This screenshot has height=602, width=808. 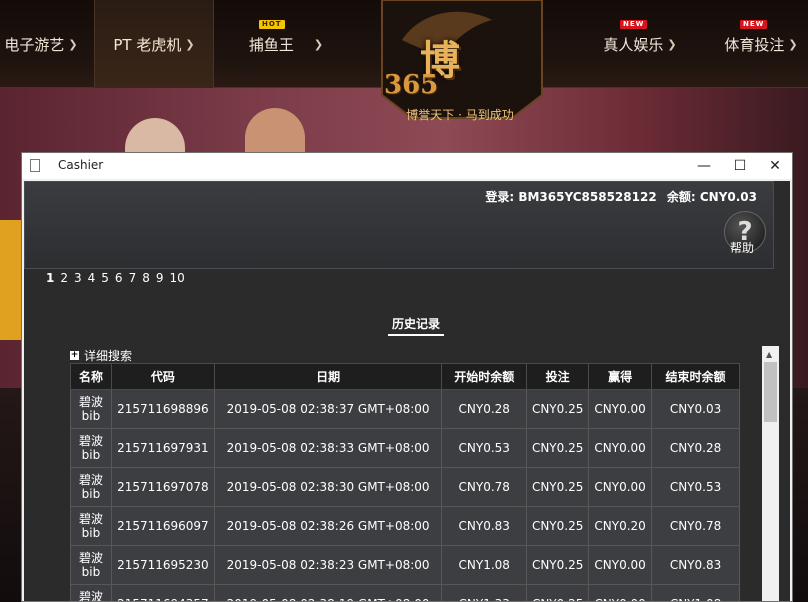 I want to click on table-cell: 2019-05-08 02:38:33 GMT+08:00, so click(x=328, y=448).